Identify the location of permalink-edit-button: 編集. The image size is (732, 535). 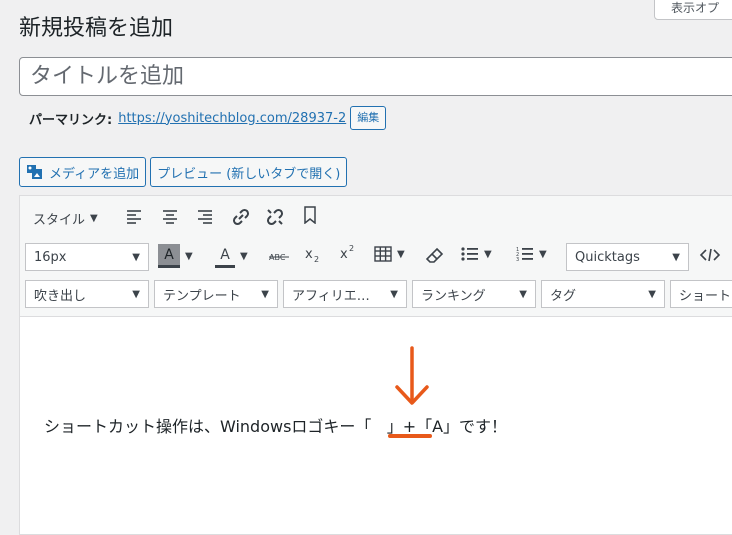
(368, 118).